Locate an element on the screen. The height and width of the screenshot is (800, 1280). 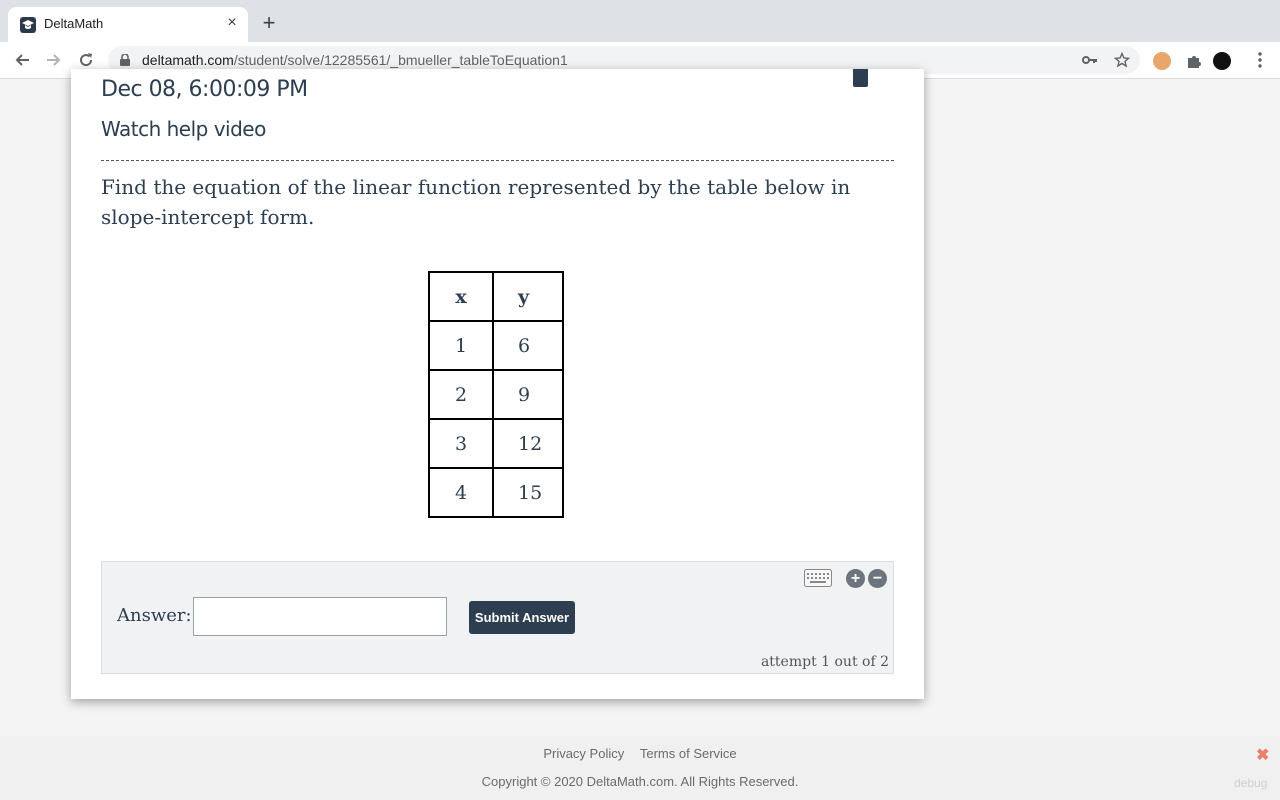
card-marker is located at coordinates (860, 78).